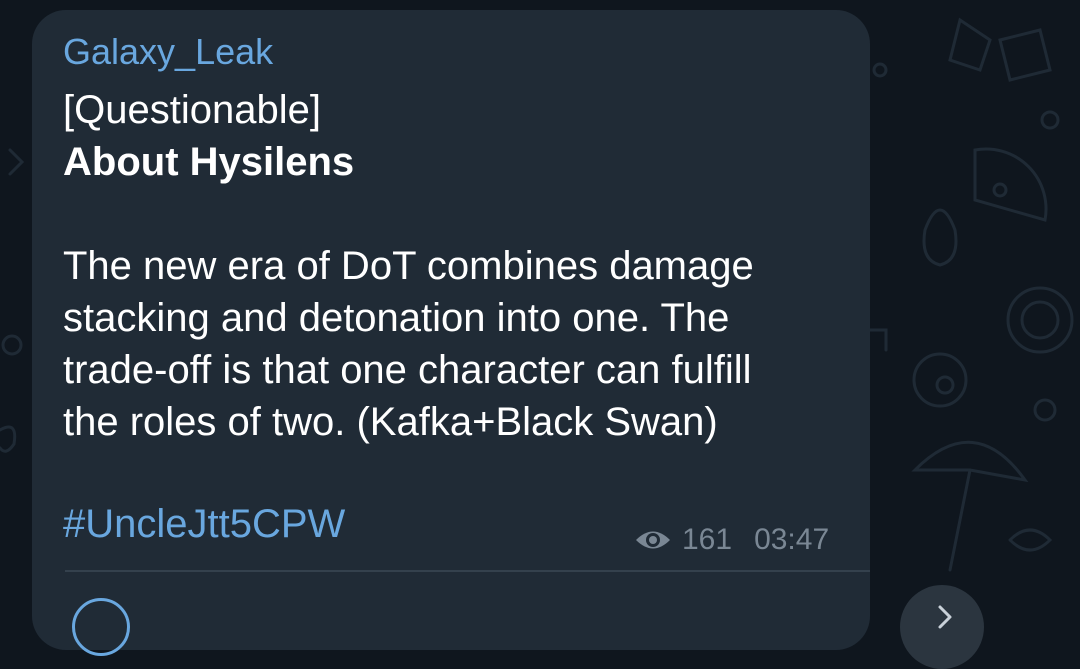  I want to click on sender-name: Galaxy_Leak, so click(168, 52).